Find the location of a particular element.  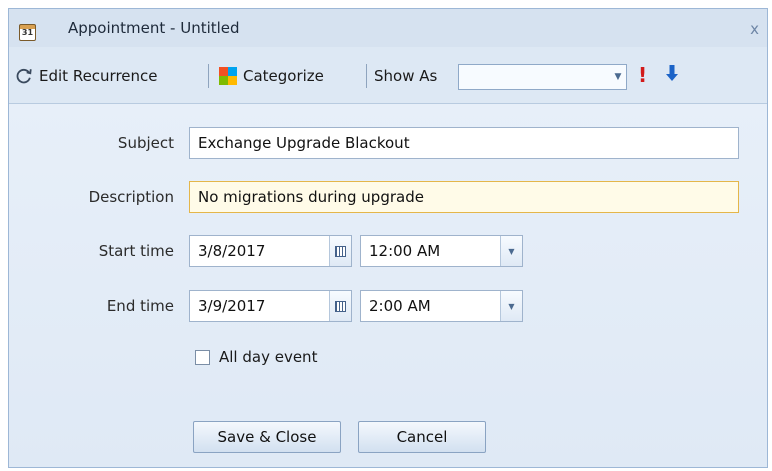

description-label: Description is located at coordinates (131, 197).